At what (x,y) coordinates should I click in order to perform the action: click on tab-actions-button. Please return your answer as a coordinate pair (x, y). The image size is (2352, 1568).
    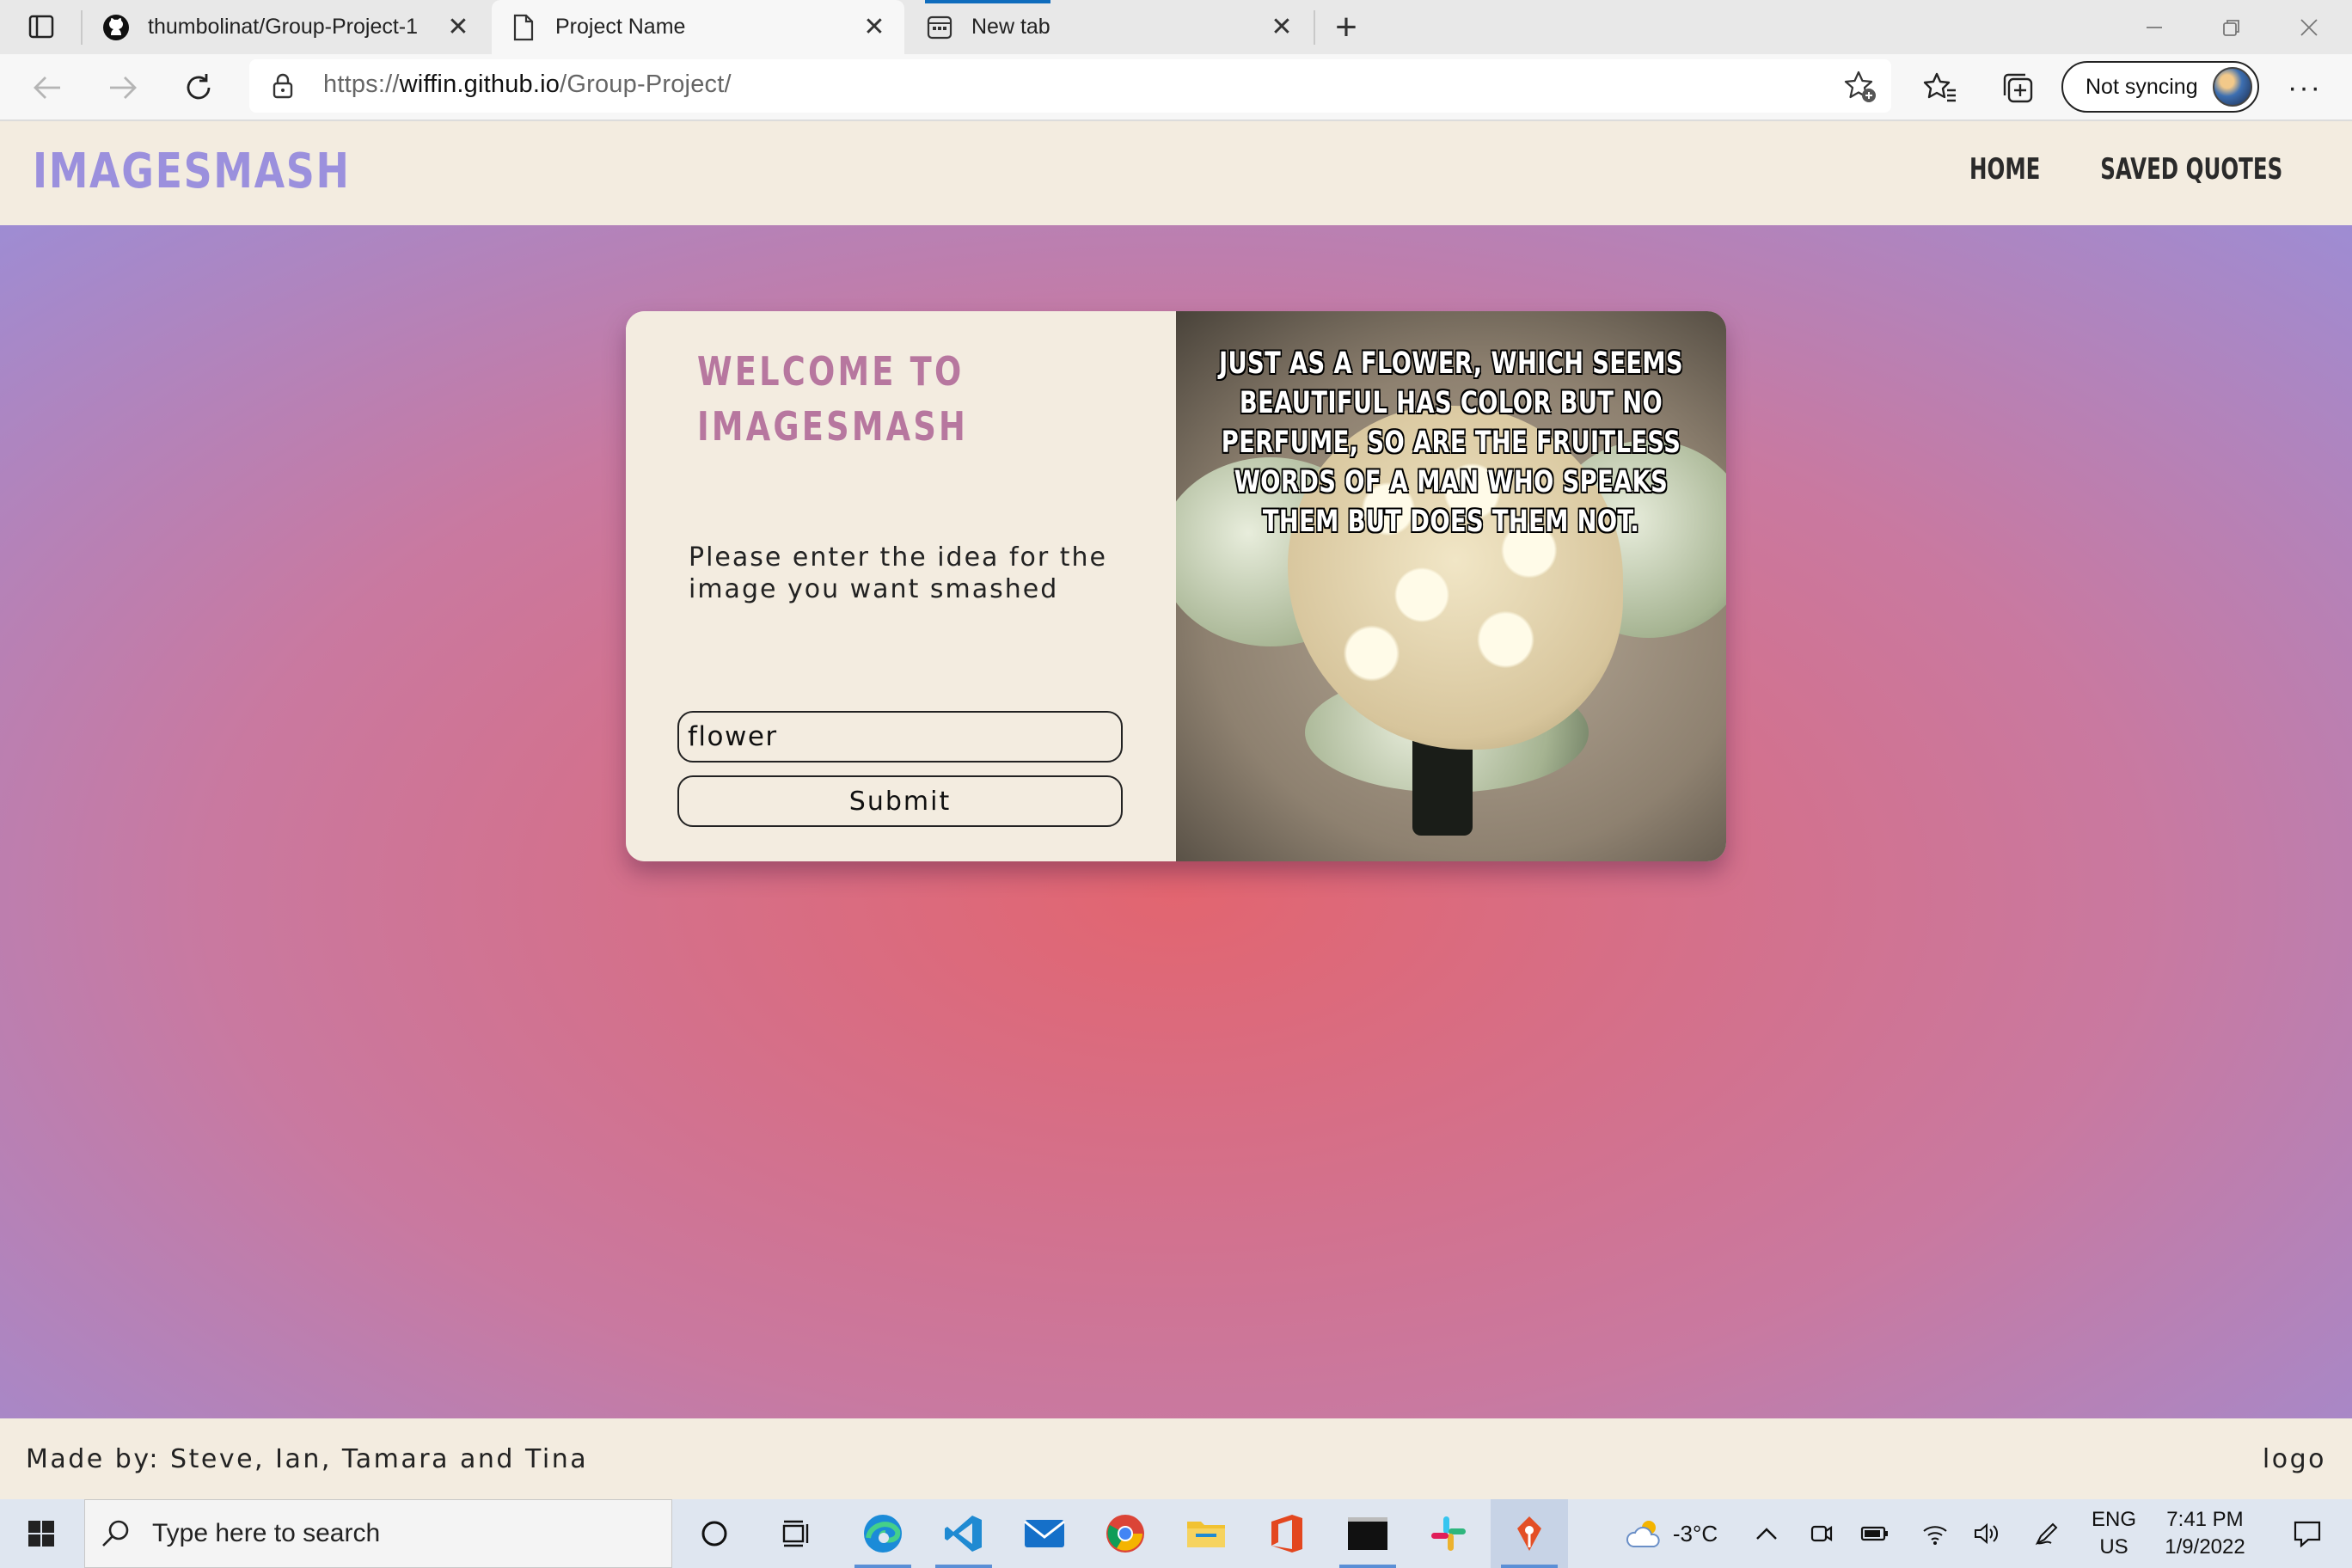
    Looking at the image, I should click on (41, 26).